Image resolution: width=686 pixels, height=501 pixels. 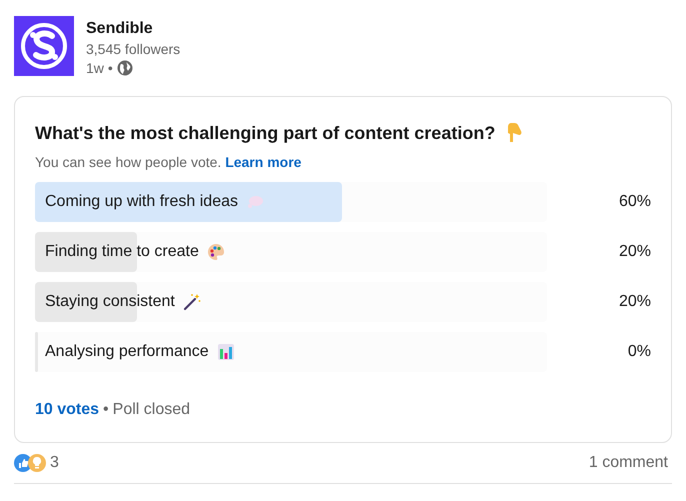 What do you see at coordinates (127, 352) in the screenshot?
I see `option-label: Analysing performance` at bounding box center [127, 352].